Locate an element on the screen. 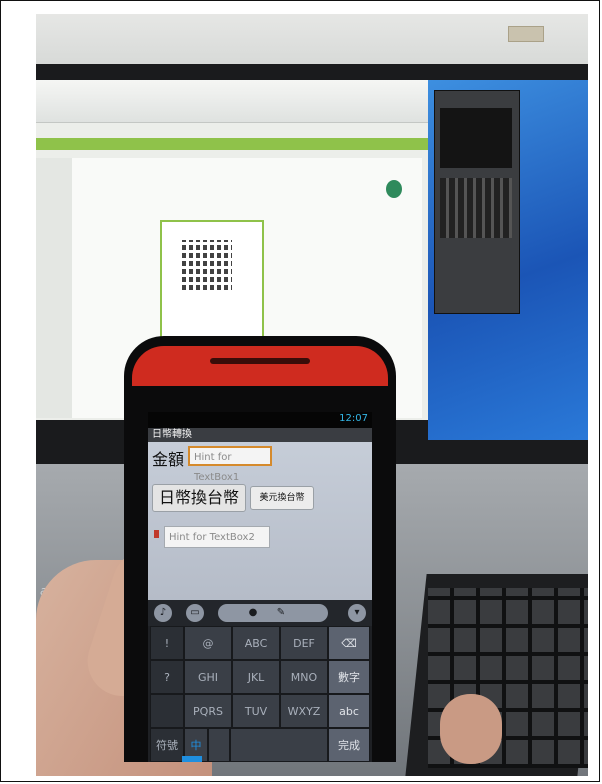 The image size is (602, 784). finger is located at coordinates (471, 729).